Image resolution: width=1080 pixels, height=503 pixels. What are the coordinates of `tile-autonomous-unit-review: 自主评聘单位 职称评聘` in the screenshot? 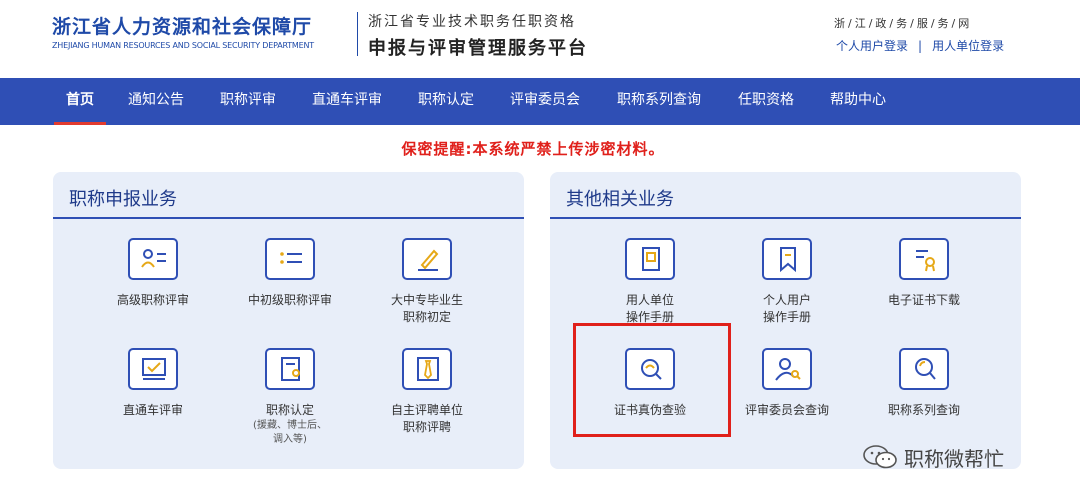 It's located at (427, 392).